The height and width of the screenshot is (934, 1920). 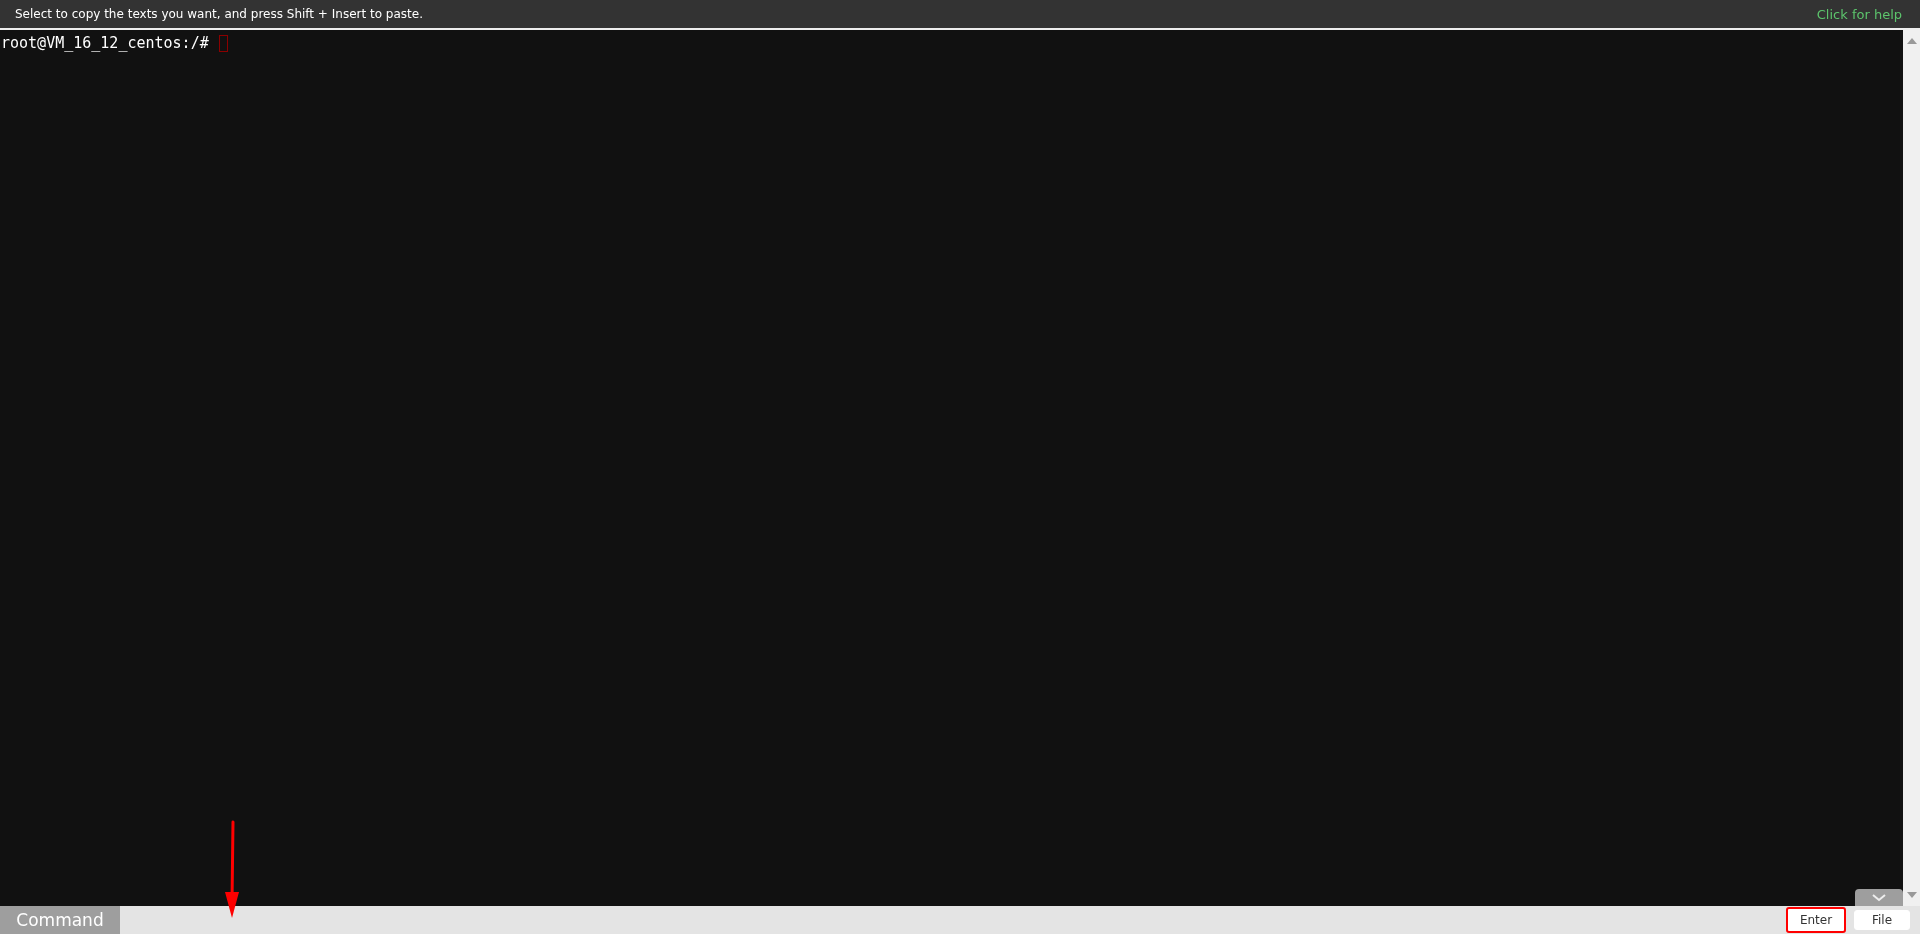 What do you see at coordinates (60, 920) in the screenshot?
I see `command-label: Command` at bounding box center [60, 920].